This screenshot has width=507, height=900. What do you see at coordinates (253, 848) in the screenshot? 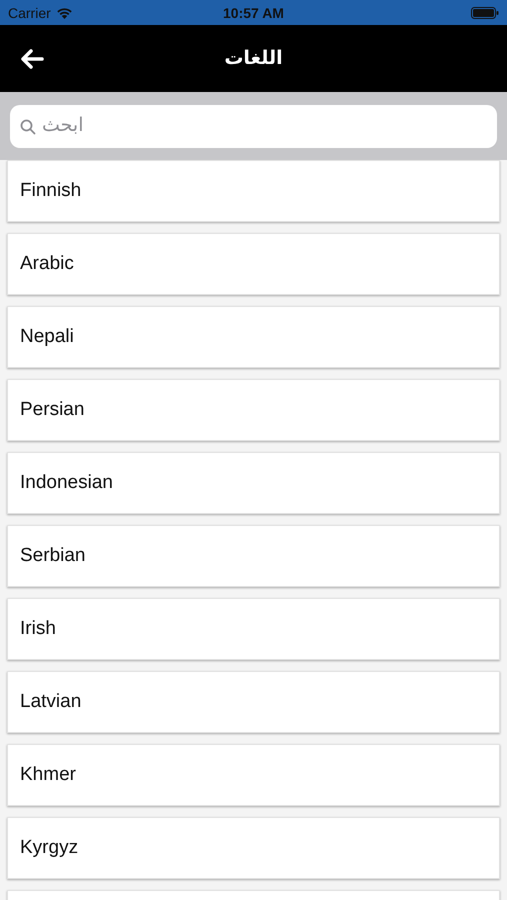
I see `language-item: Kyrgyz` at bounding box center [253, 848].